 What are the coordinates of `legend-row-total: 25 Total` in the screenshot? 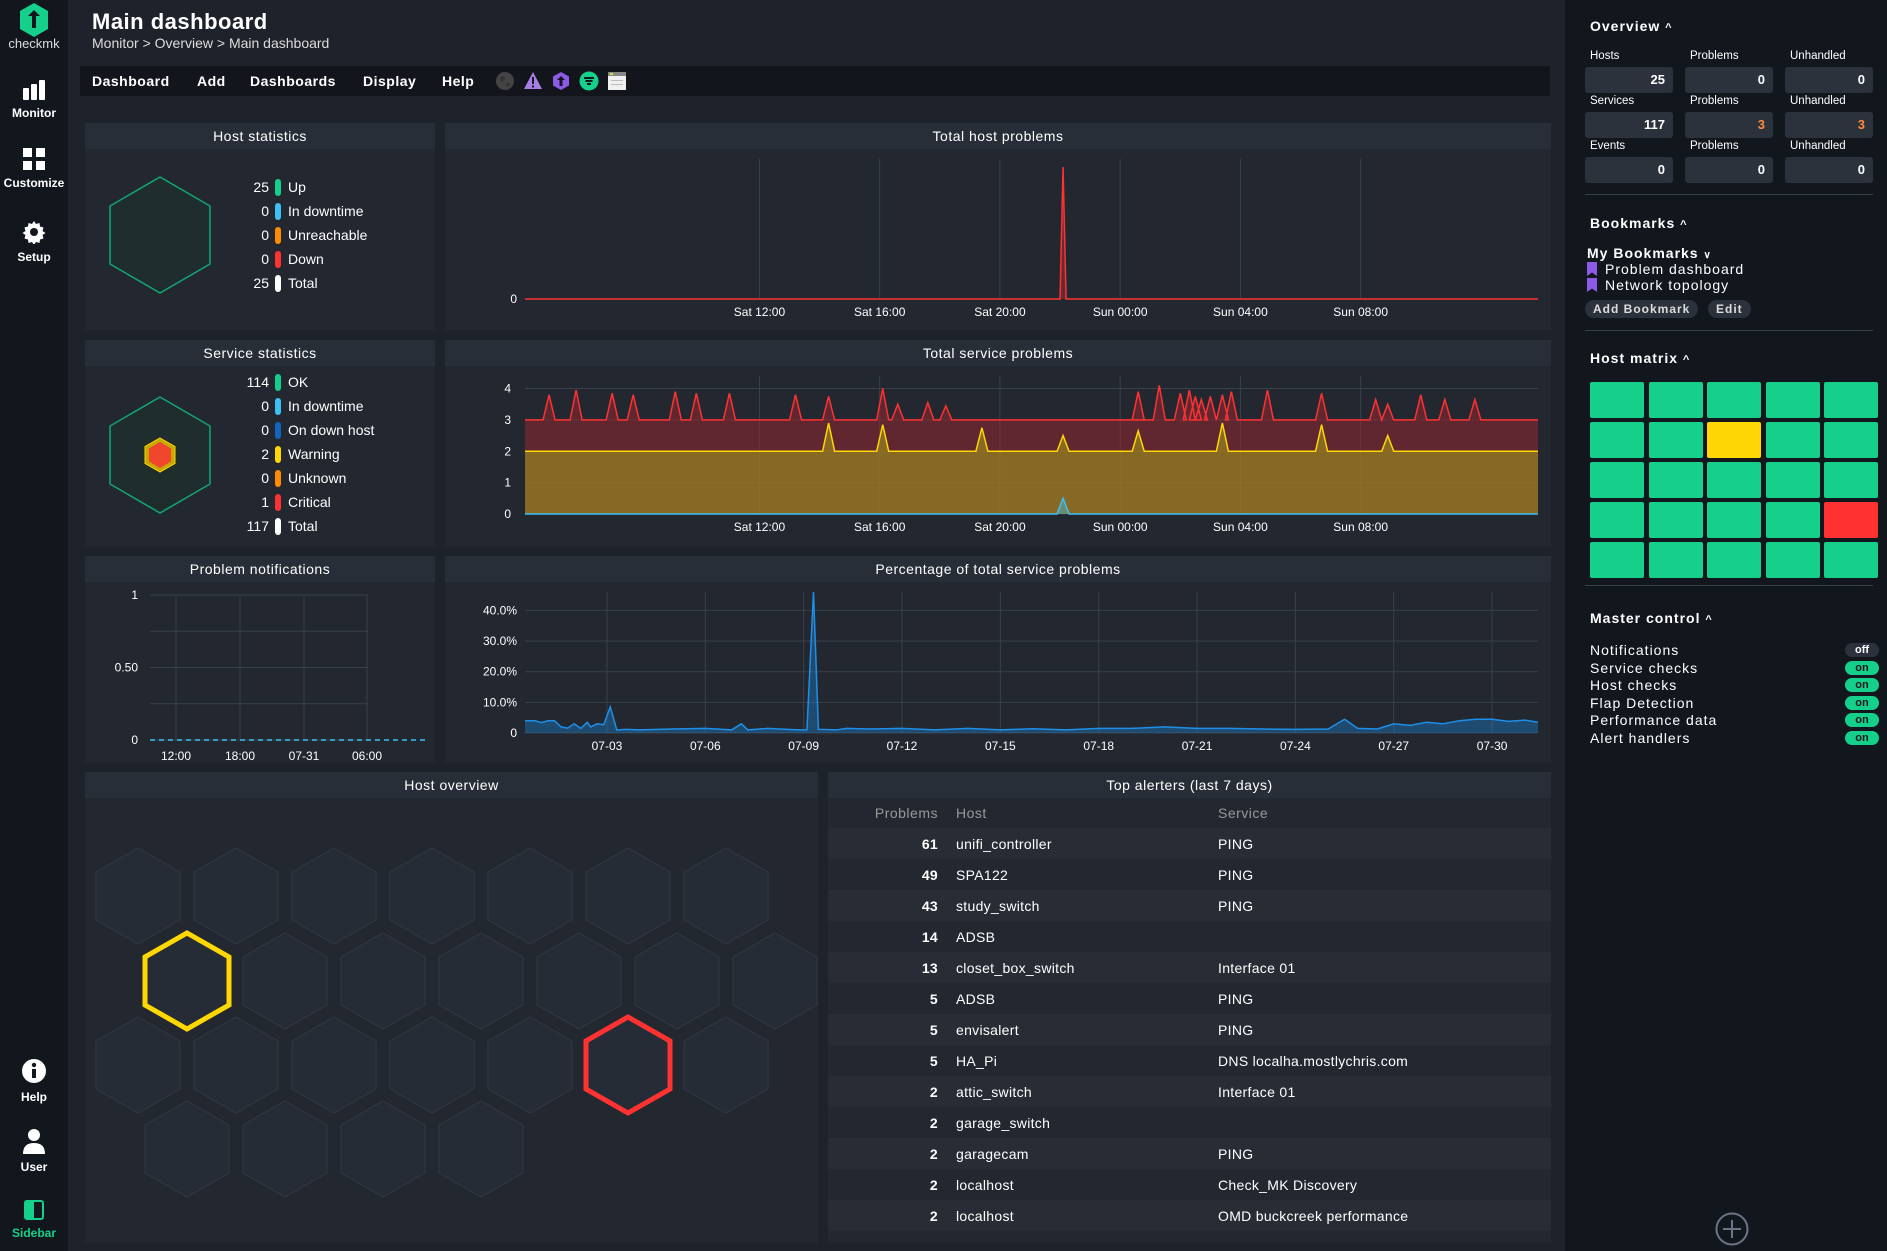 It's located at (301, 283).